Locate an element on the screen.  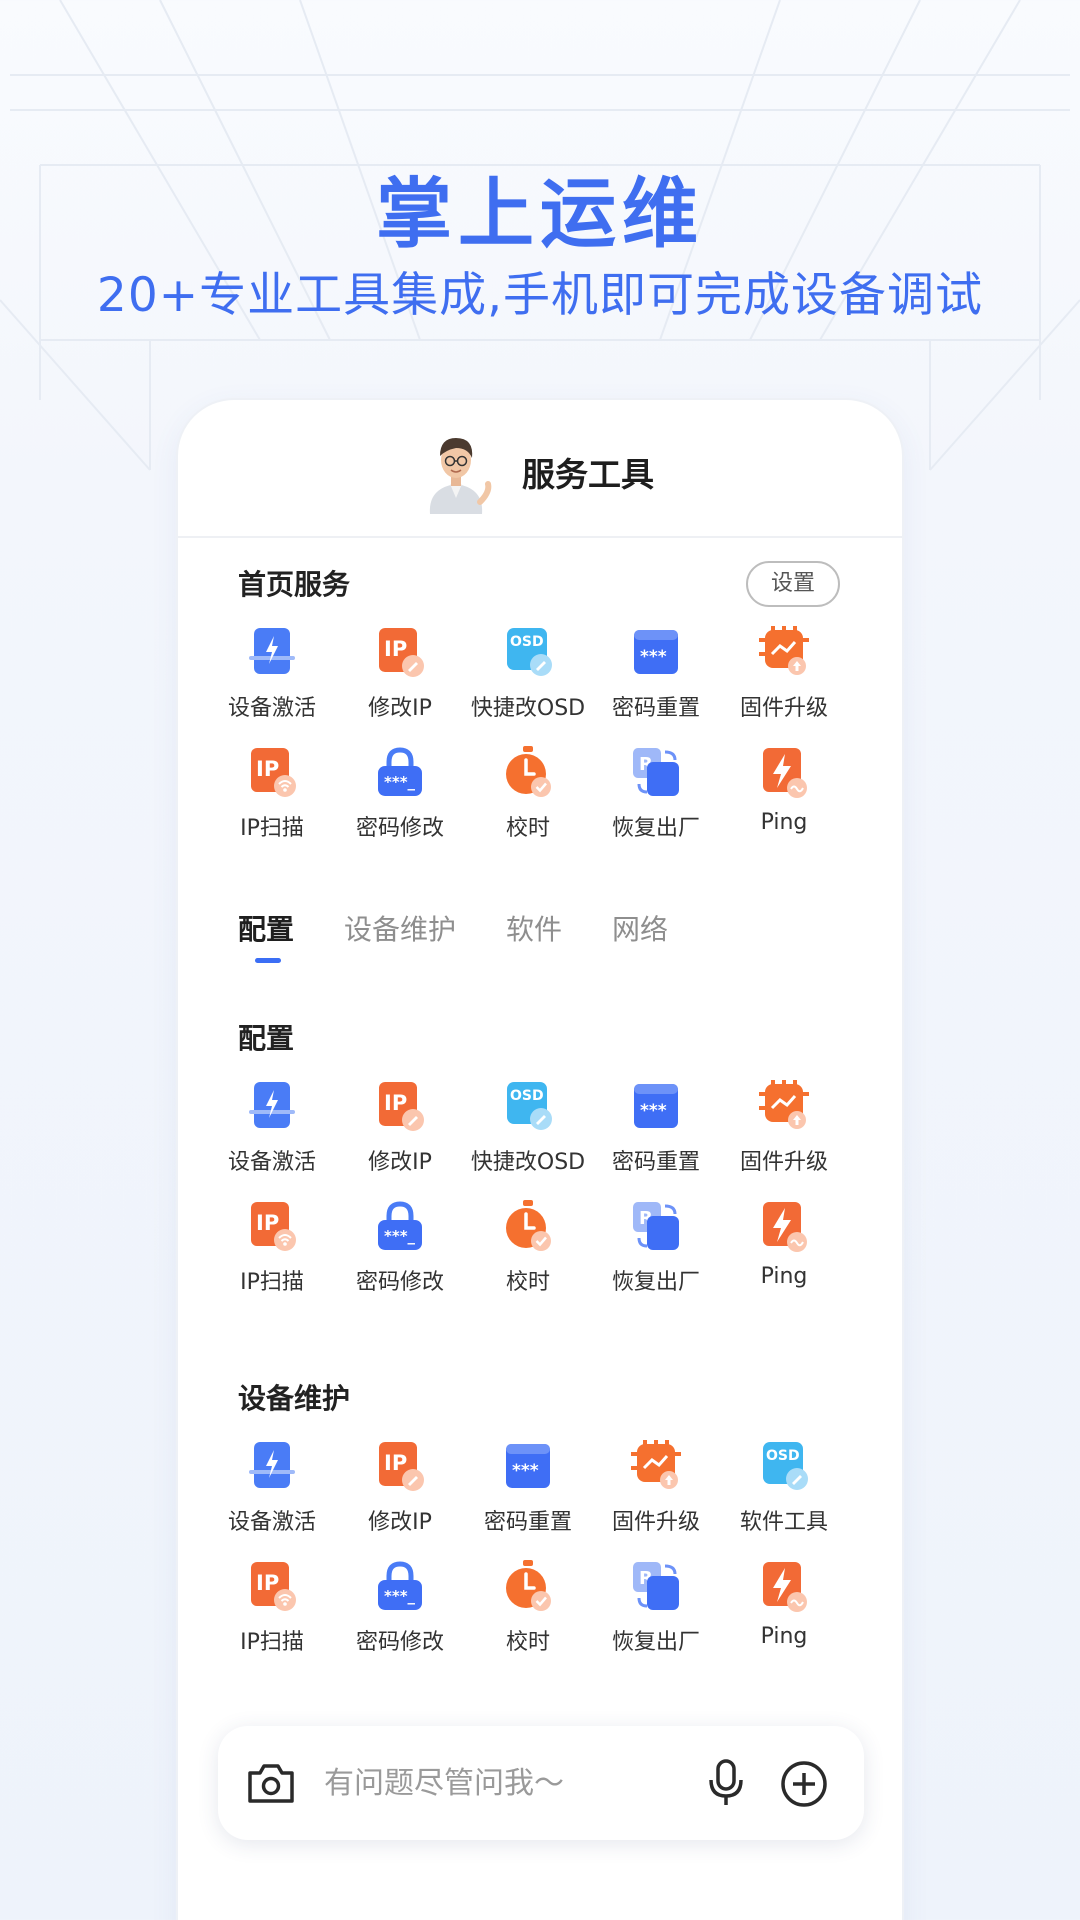
tool-label: 修改IP is located at coordinates (400, 1162).